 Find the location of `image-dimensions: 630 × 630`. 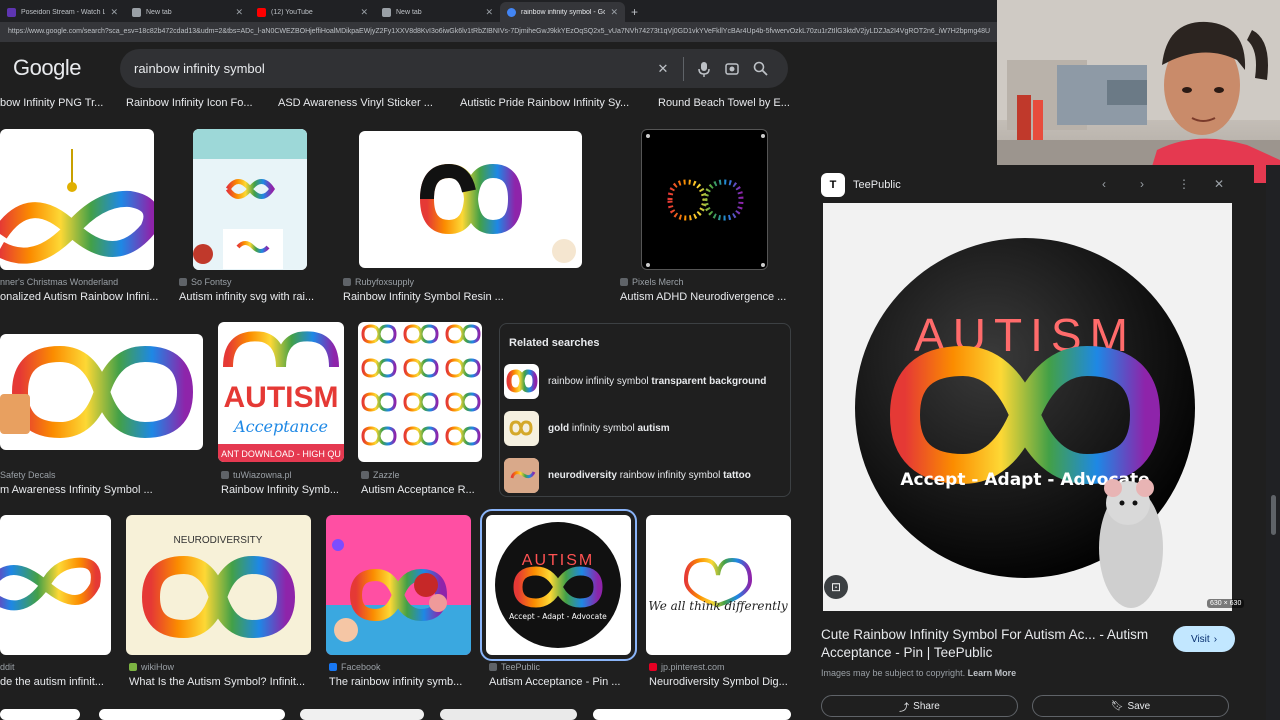

image-dimensions: 630 × 630 is located at coordinates (1226, 603).